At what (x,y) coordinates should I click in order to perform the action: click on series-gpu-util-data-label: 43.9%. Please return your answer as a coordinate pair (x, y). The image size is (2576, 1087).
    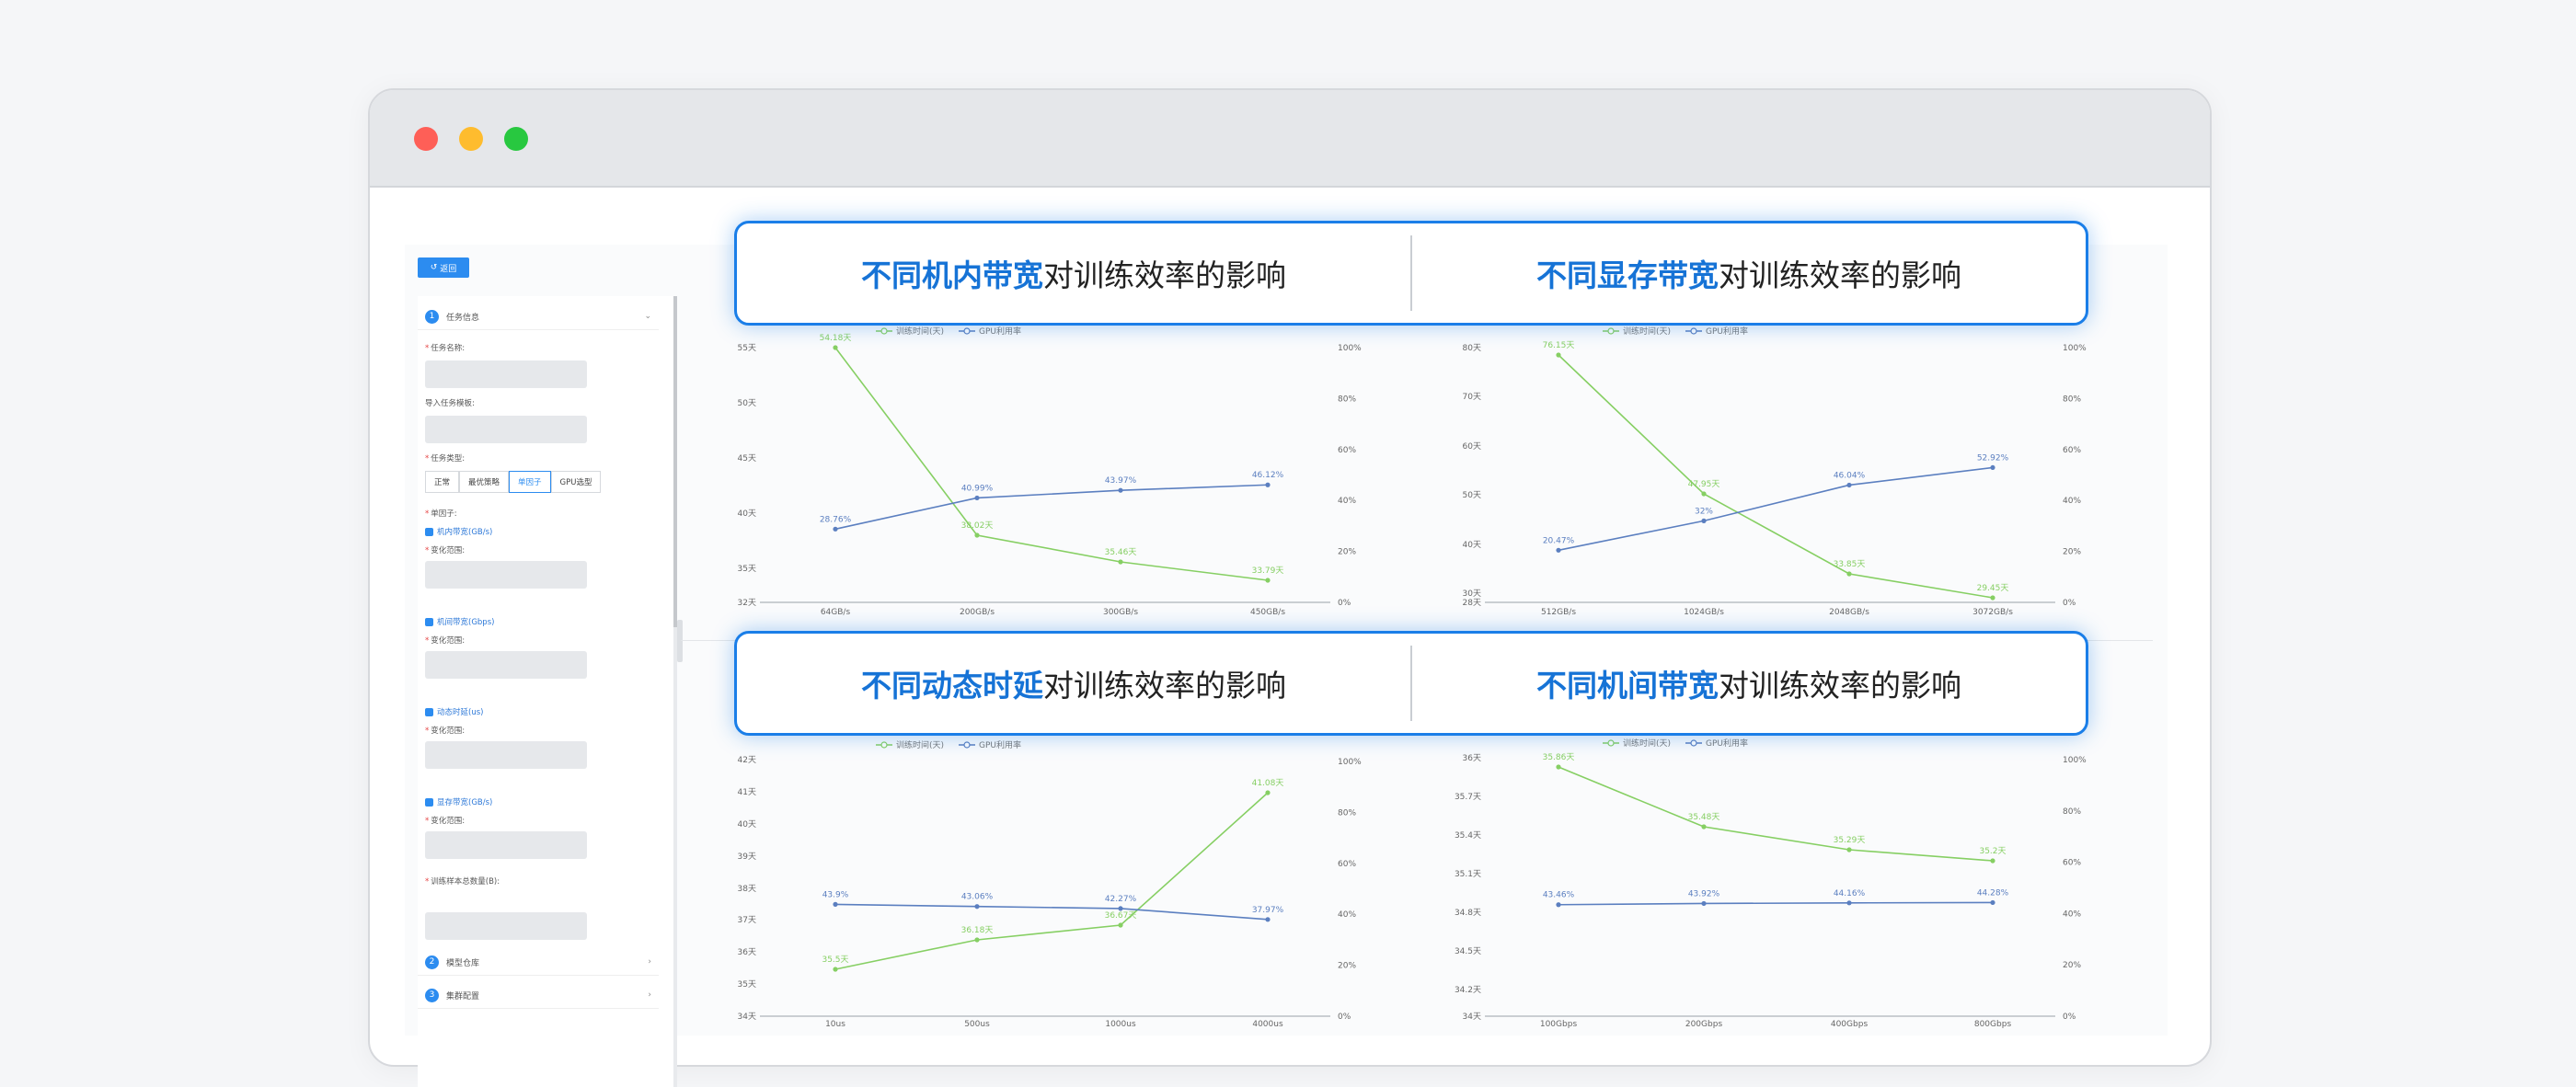
    Looking at the image, I should click on (835, 894).